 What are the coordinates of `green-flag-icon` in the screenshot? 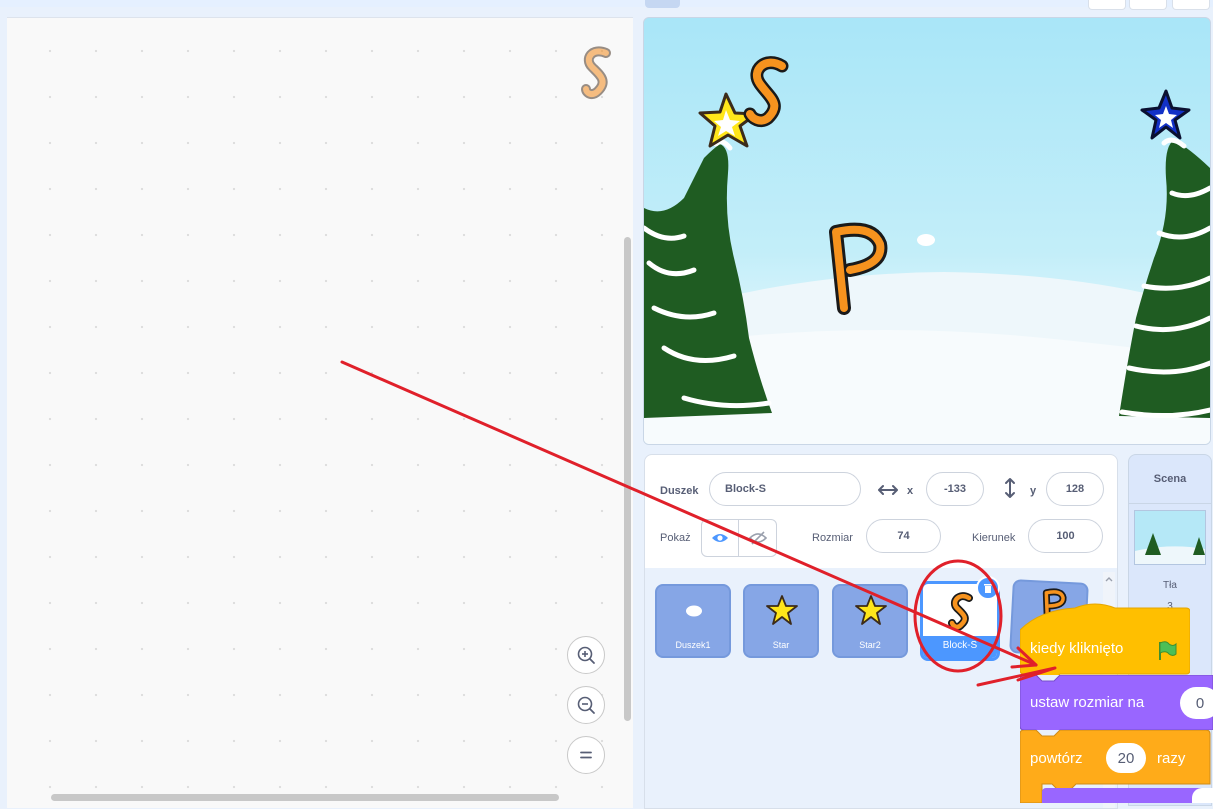 It's located at (1168, 650).